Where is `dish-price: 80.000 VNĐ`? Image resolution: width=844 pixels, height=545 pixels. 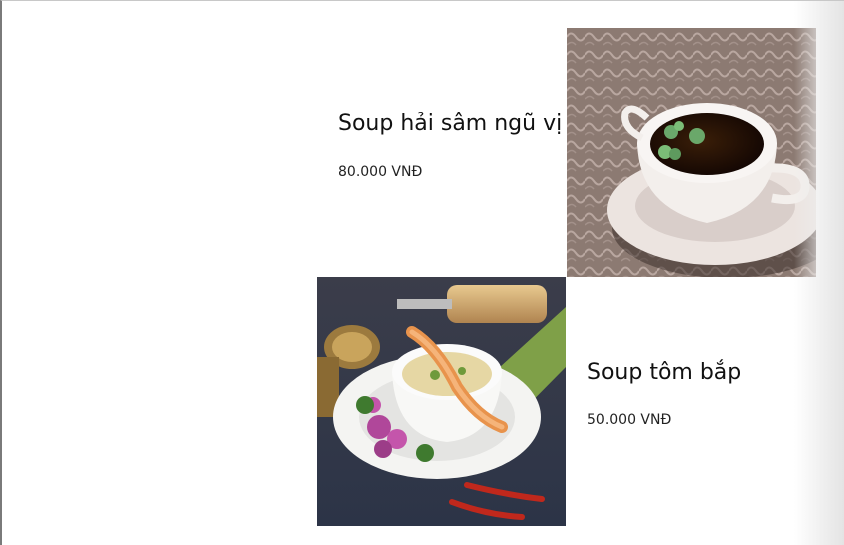 dish-price: 80.000 VNĐ is located at coordinates (380, 172).